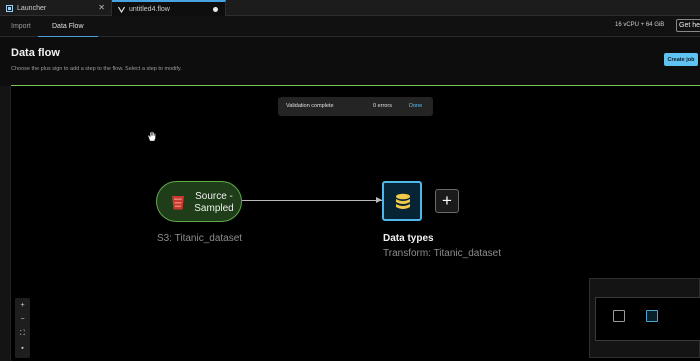 The width and height of the screenshot is (700, 361). What do you see at coordinates (447, 201) in the screenshot?
I see `add-step-button: +` at bounding box center [447, 201].